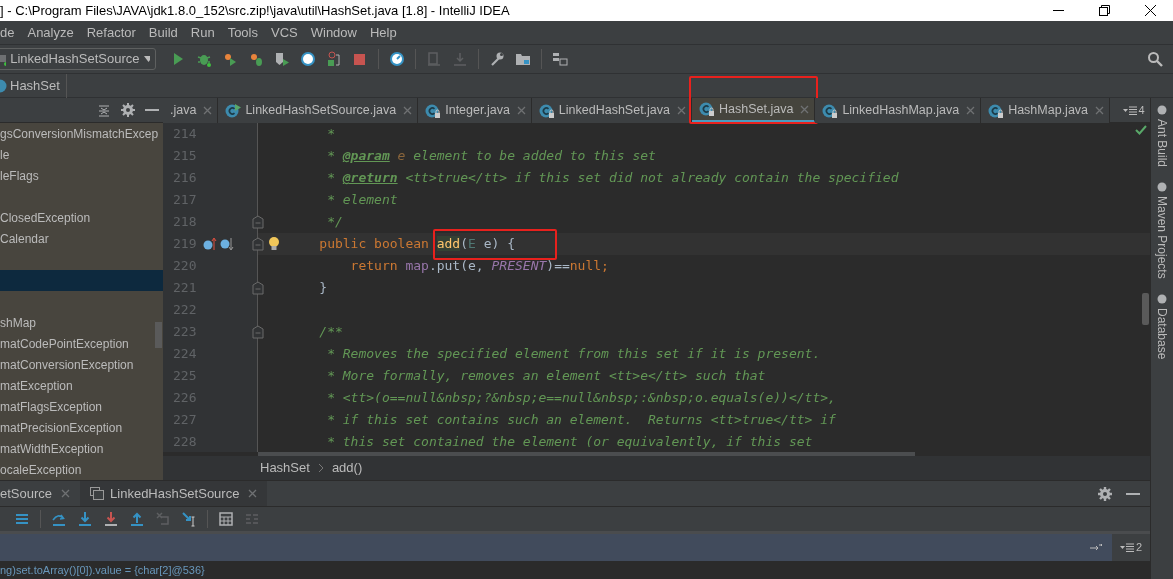  Describe the element at coordinates (1150, 10) in the screenshot. I see `close-icon` at that location.